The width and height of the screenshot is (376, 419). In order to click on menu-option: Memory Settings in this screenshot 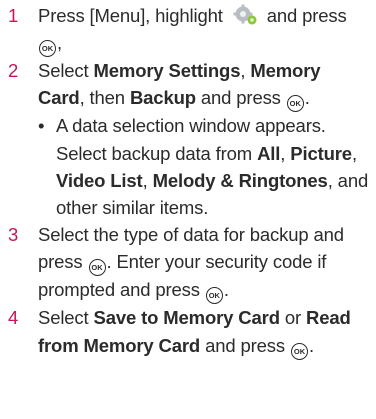, I will do `click(167, 71)`.